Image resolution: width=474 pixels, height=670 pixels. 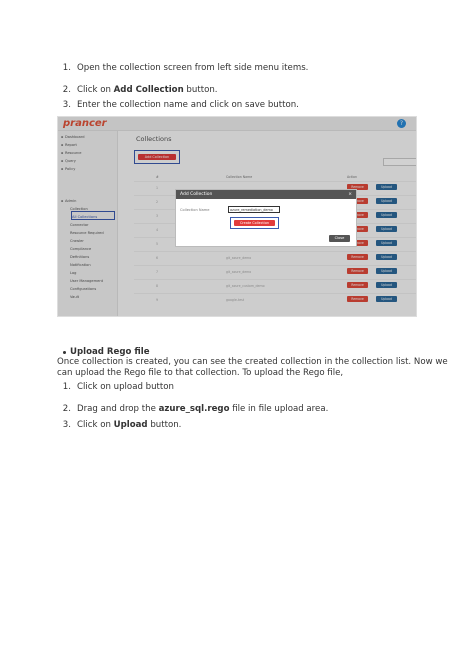 What do you see at coordinates (130, 425) in the screenshot?
I see `step-bold: Upload` at bounding box center [130, 425].